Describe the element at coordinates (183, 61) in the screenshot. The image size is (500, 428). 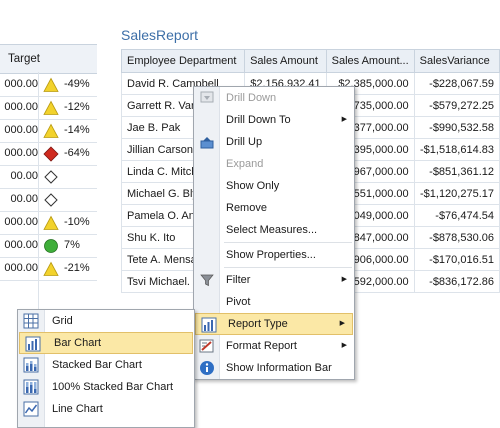
I see `column-header-employee-department: Employee Department` at that location.